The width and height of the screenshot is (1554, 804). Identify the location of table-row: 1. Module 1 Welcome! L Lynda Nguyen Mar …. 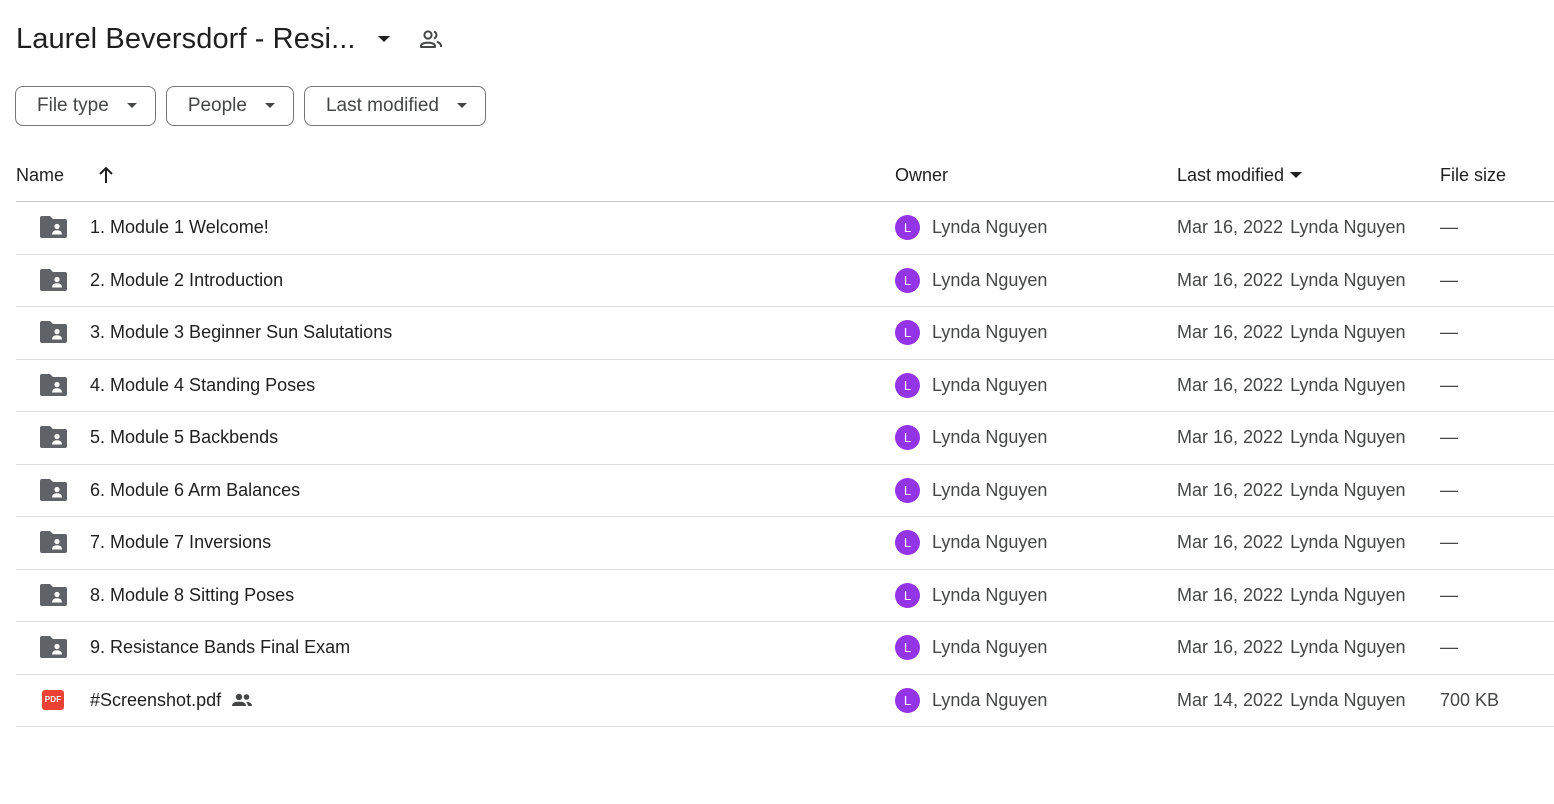
(785, 228).